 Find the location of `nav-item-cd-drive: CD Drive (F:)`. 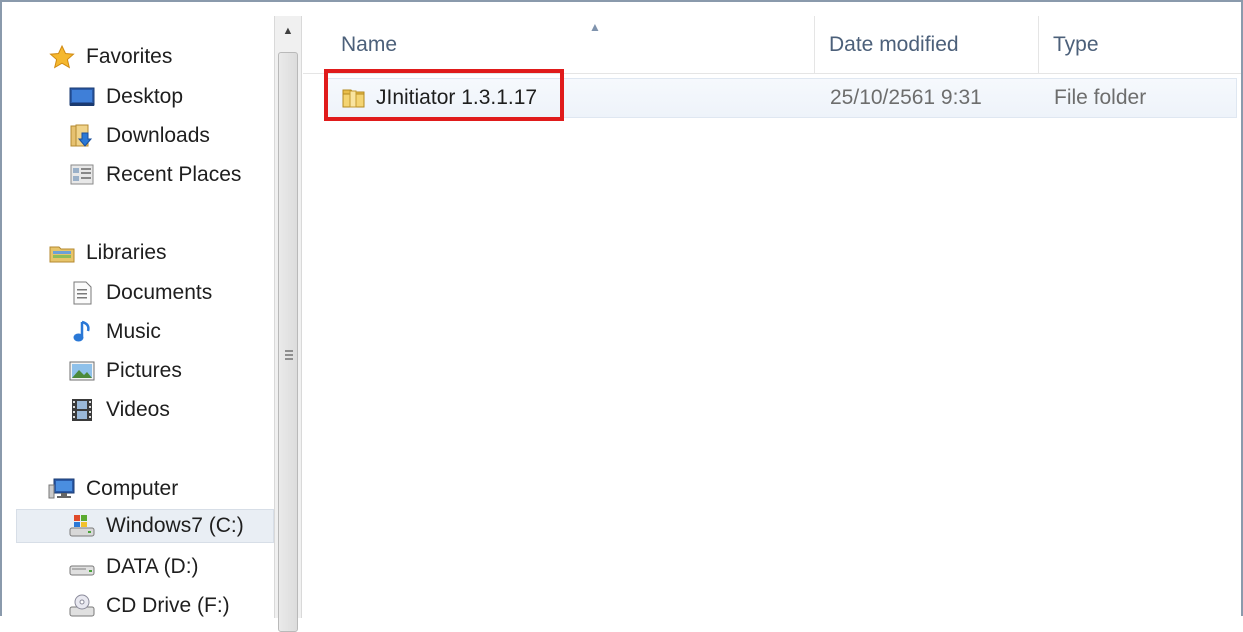

nav-item-cd-drive: CD Drive (F:) is located at coordinates (143, 606).